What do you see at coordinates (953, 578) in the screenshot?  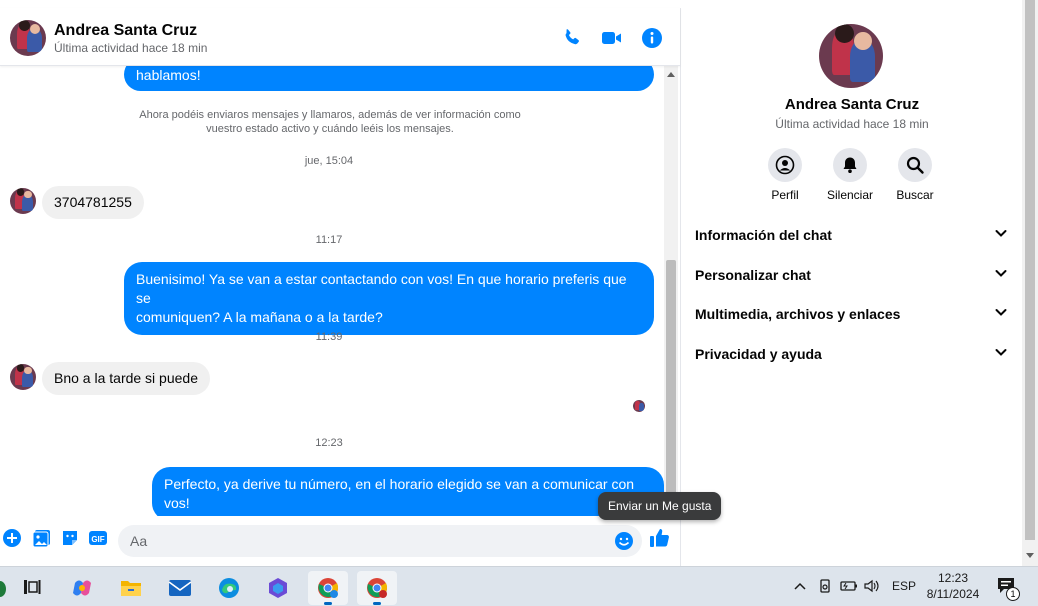 I see `clock-time: 12:23` at bounding box center [953, 578].